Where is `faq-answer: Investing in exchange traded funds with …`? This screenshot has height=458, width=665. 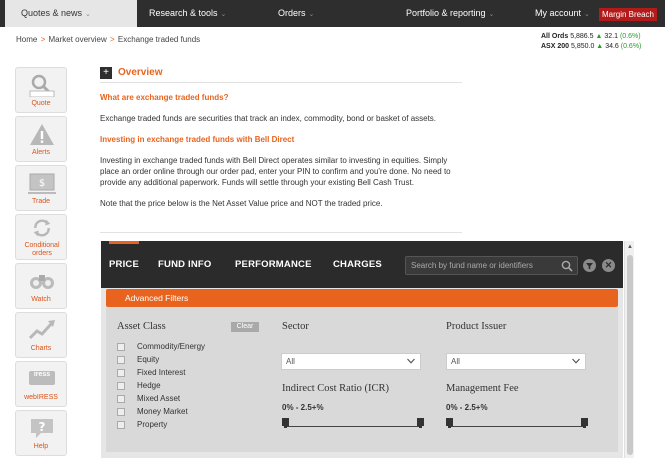
faq-answer: Investing in exchange traded funds with … is located at coordinates (275, 171).